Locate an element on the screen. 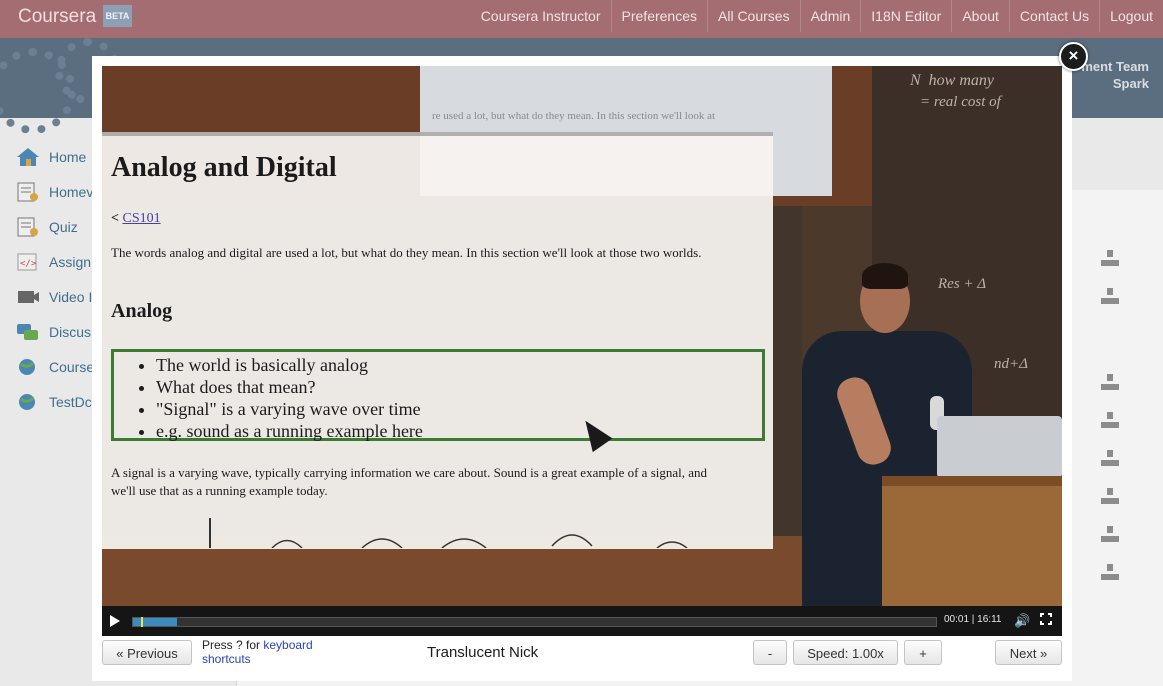 The image size is (1163, 686). speed-decrease-button: - is located at coordinates (770, 652).